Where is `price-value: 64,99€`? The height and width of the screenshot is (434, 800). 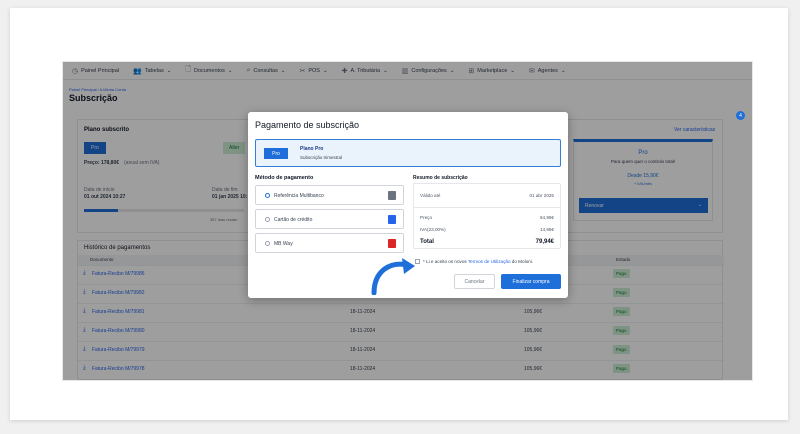 price-value: 64,99€ is located at coordinates (546, 217).